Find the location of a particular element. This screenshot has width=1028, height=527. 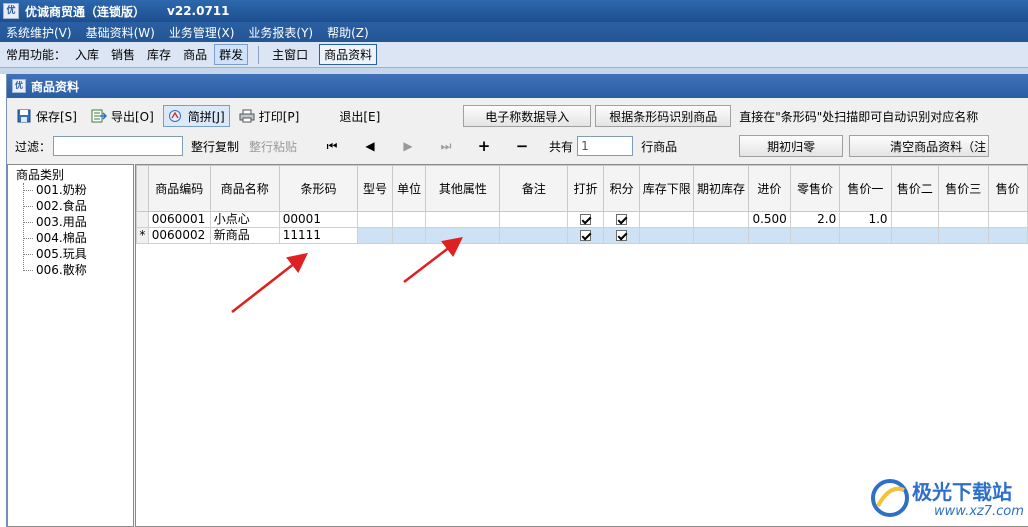

quick-goods-button: 商品 is located at coordinates (195, 54).